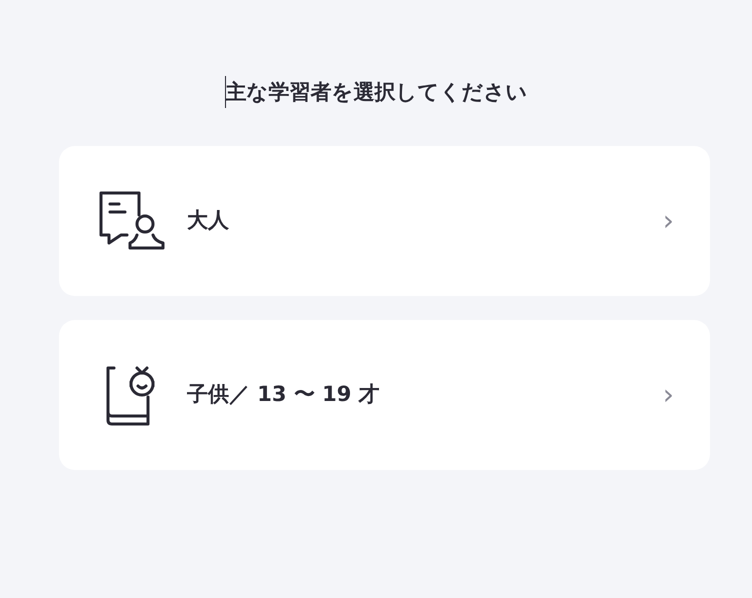  I want to click on chat-person-icon, so click(132, 221).